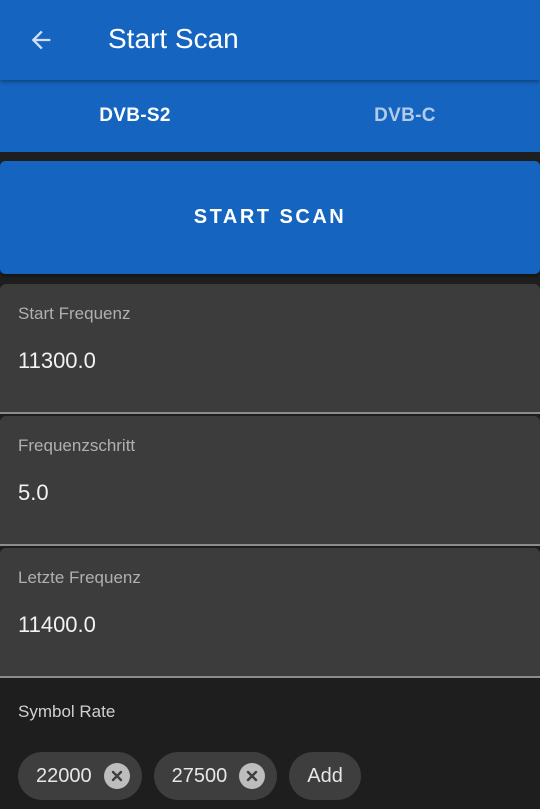  I want to click on last-frequency-label: Letzte Frequenz, so click(79, 577).